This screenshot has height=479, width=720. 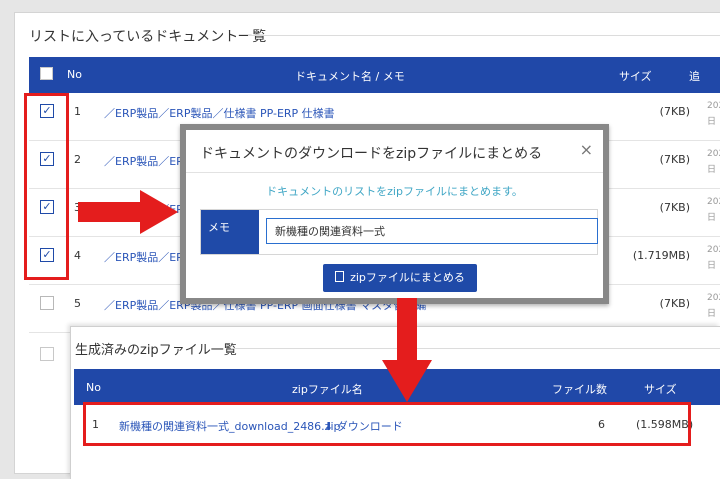 What do you see at coordinates (586, 149) in the screenshot?
I see `close-icon: ×` at bounding box center [586, 149].